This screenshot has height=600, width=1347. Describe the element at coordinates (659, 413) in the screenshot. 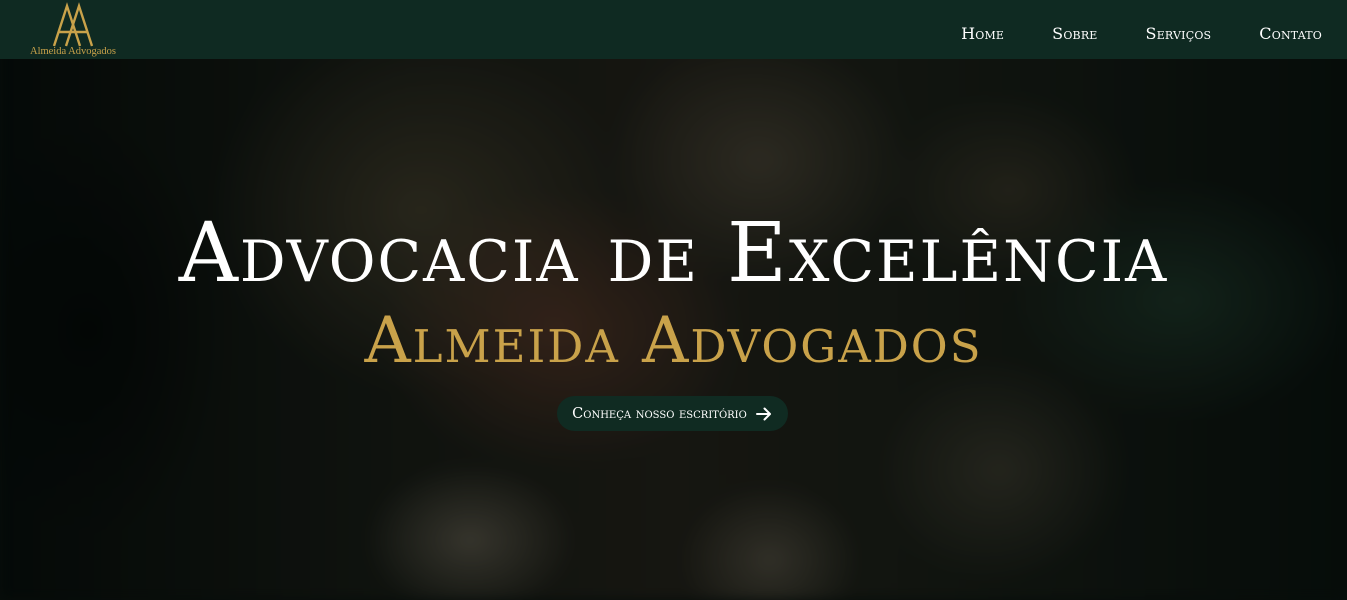

I see `cta-label: Conheça nosso escritório` at that location.